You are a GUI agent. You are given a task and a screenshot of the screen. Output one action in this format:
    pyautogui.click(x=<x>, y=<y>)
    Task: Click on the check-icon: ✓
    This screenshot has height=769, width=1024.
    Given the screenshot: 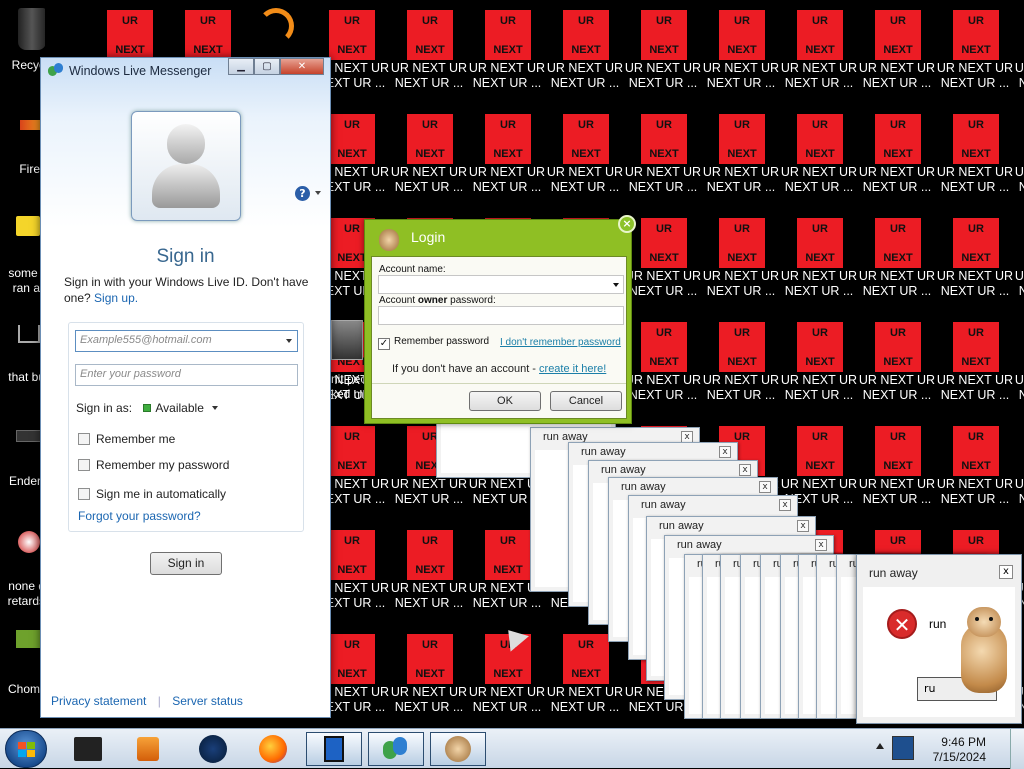 What is the action you would take?
    pyautogui.click(x=384, y=344)
    